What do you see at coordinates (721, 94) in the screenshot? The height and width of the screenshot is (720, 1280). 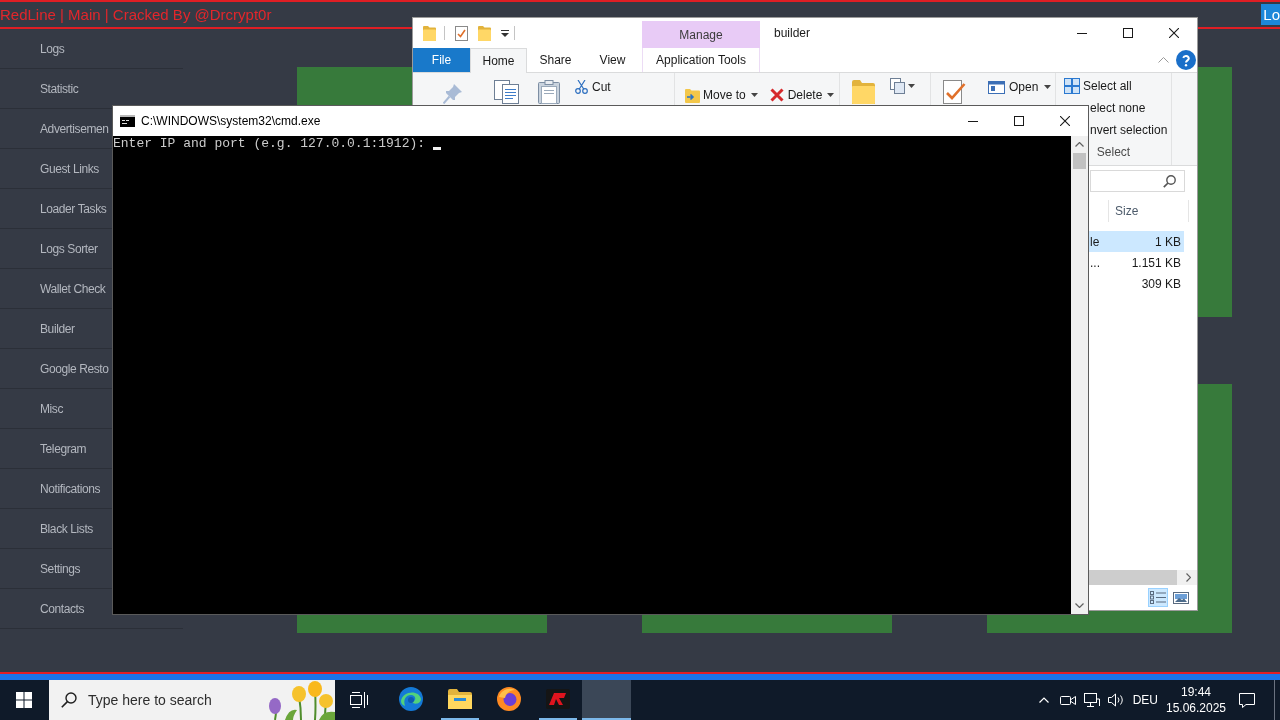 I see `move-to-button: Move to` at bounding box center [721, 94].